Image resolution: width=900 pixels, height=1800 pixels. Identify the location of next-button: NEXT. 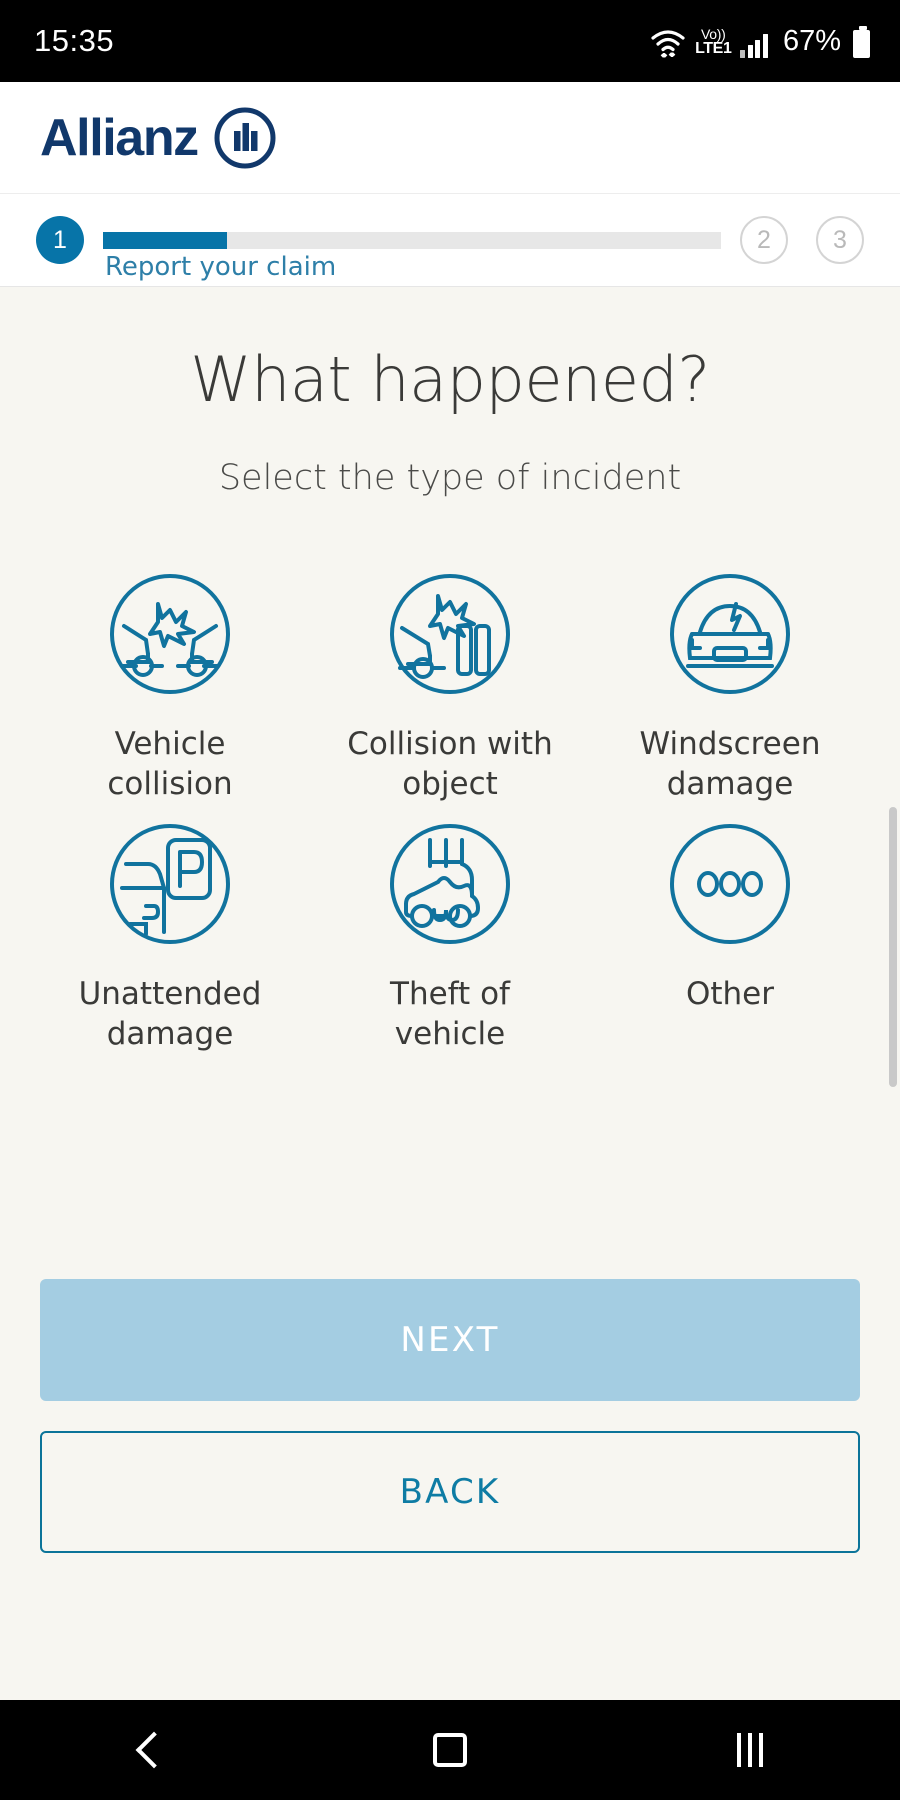
(450, 1340).